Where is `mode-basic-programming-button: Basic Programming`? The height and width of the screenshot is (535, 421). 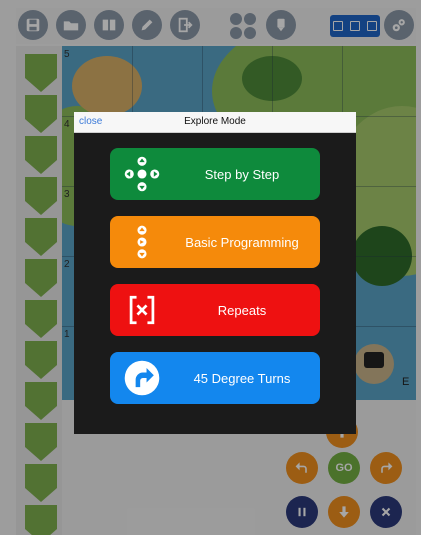 mode-basic-programming-button: Basic Programming is located at coordinates (215, 242).